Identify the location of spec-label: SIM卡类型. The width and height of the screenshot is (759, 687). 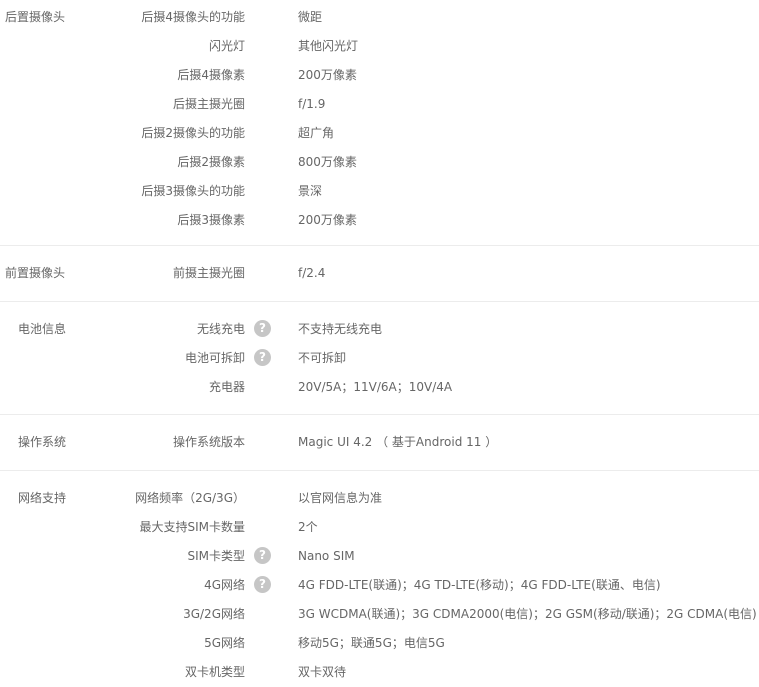
(216, 556).